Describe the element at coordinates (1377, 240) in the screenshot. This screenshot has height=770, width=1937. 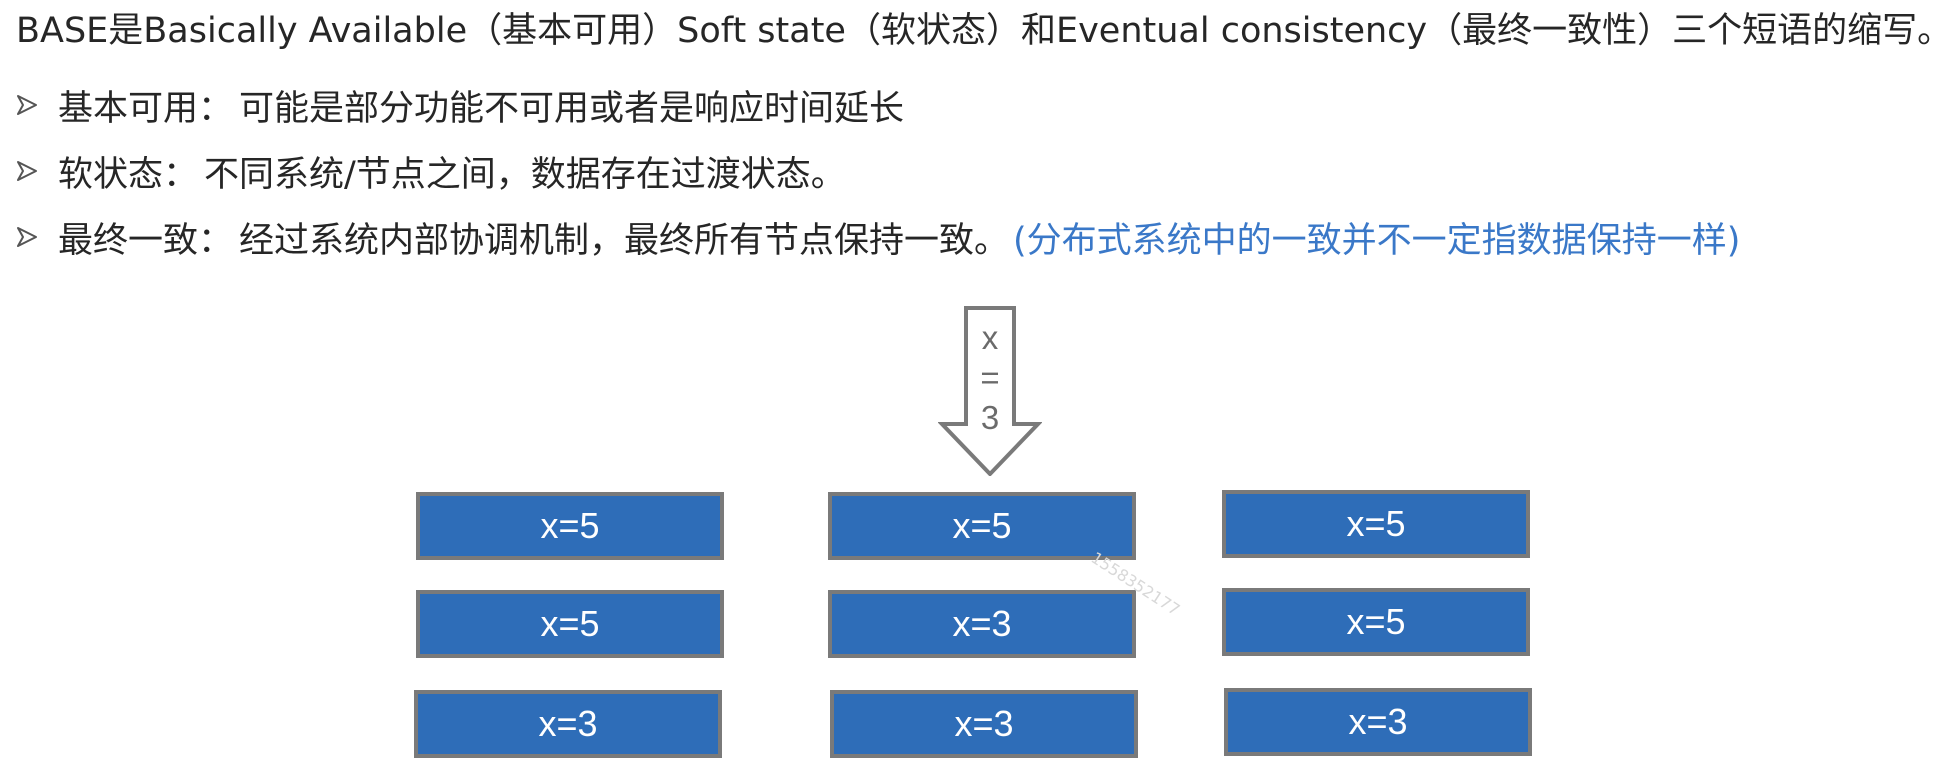
I see `bullet-note: (分布式系统中的一致并不一定指数据保持一样)` at that location.